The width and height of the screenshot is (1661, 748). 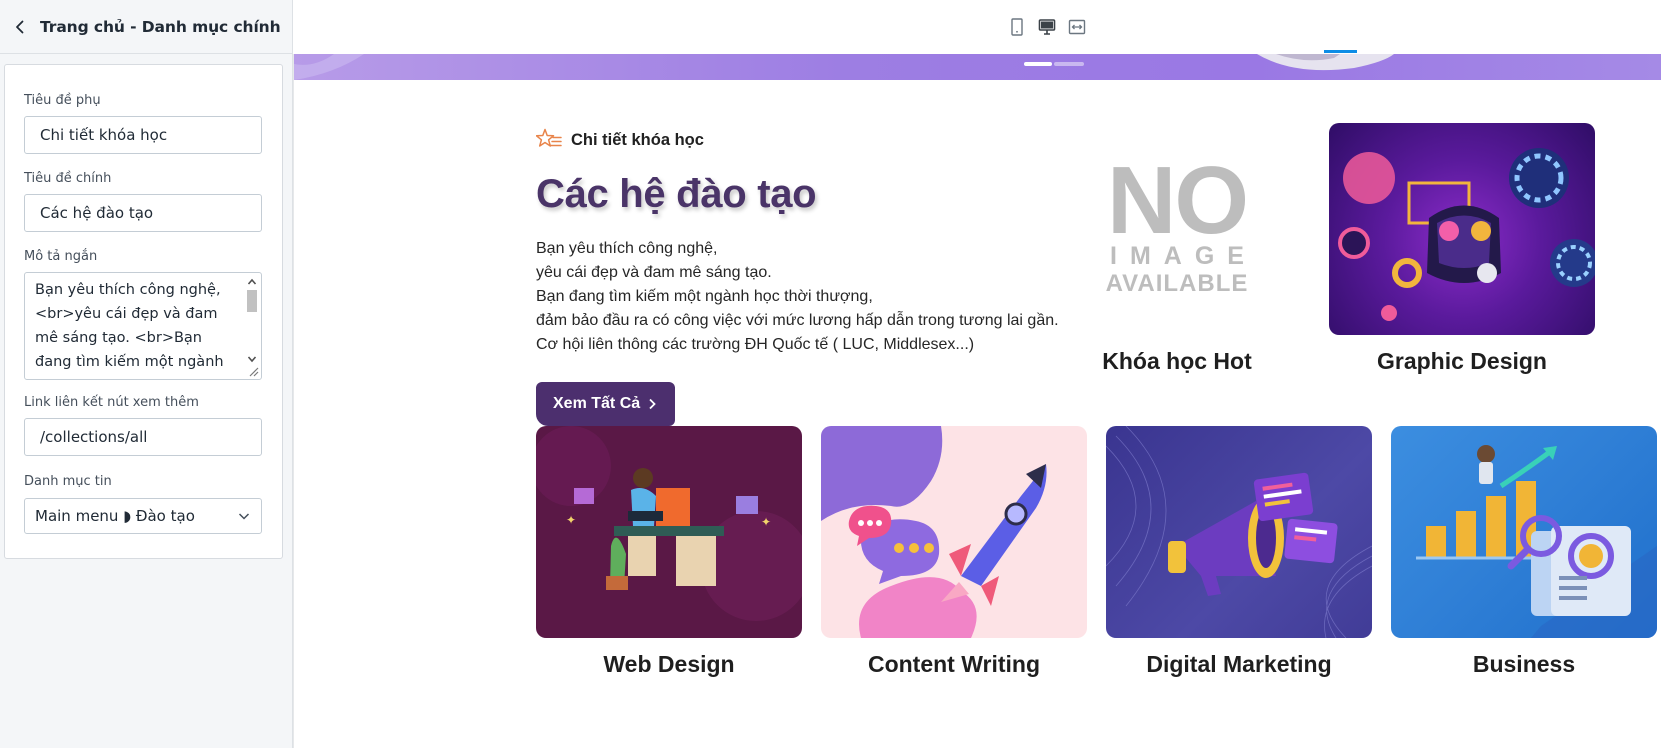 I want to click on category-label: Danh mục tin, so click(x=68, y=481).